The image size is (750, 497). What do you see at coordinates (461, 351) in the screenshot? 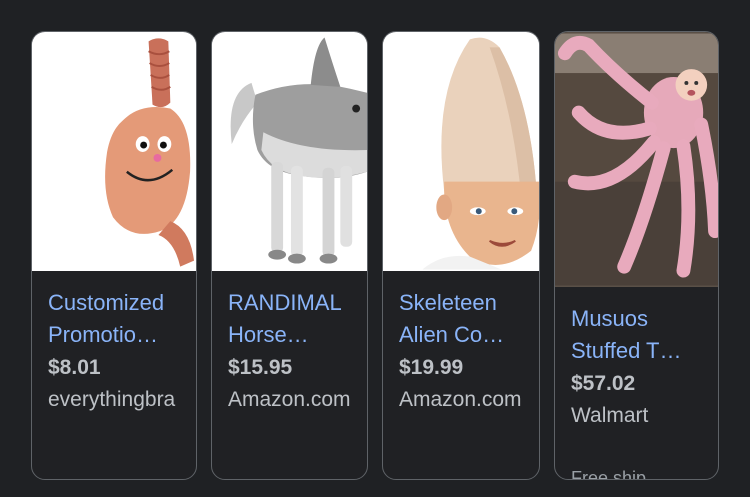
I see `product-info: Skeleteen Alien Co… $19.99 Amazon.com` at bounding box center [461, 351].